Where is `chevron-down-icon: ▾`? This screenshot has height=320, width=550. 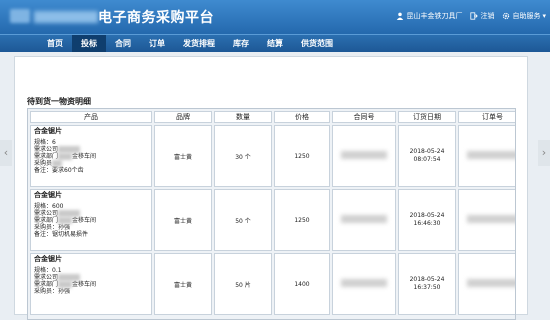 chevron-down-icon: ▾ is located at coordinates (544, 16).